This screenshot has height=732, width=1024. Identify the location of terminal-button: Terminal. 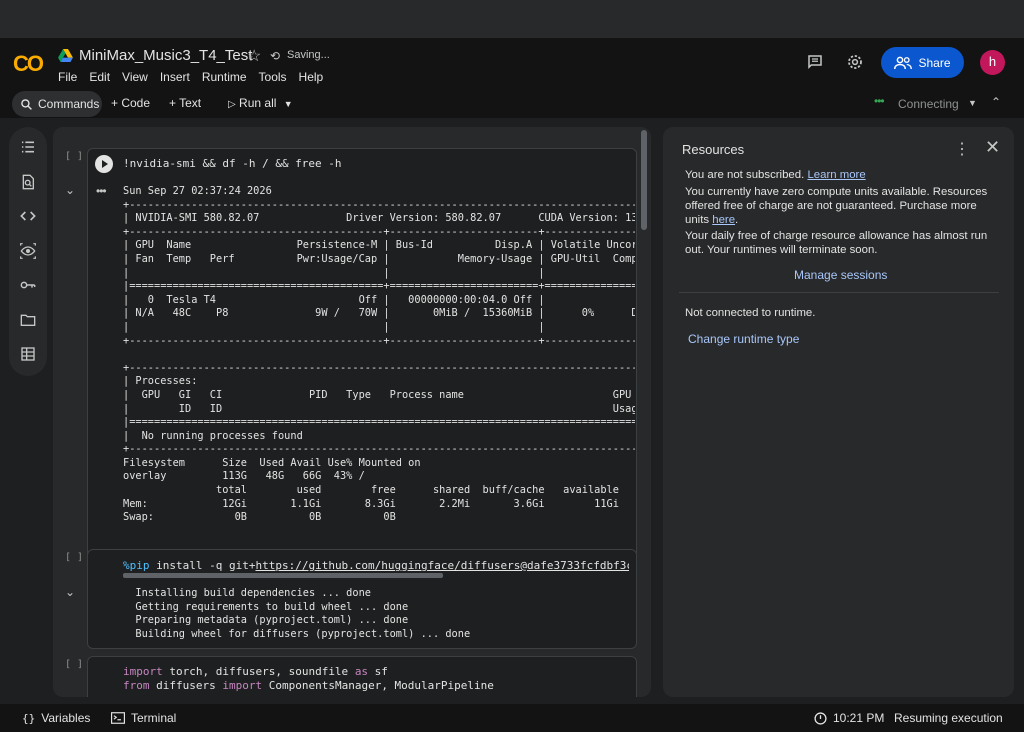
(143, 718).